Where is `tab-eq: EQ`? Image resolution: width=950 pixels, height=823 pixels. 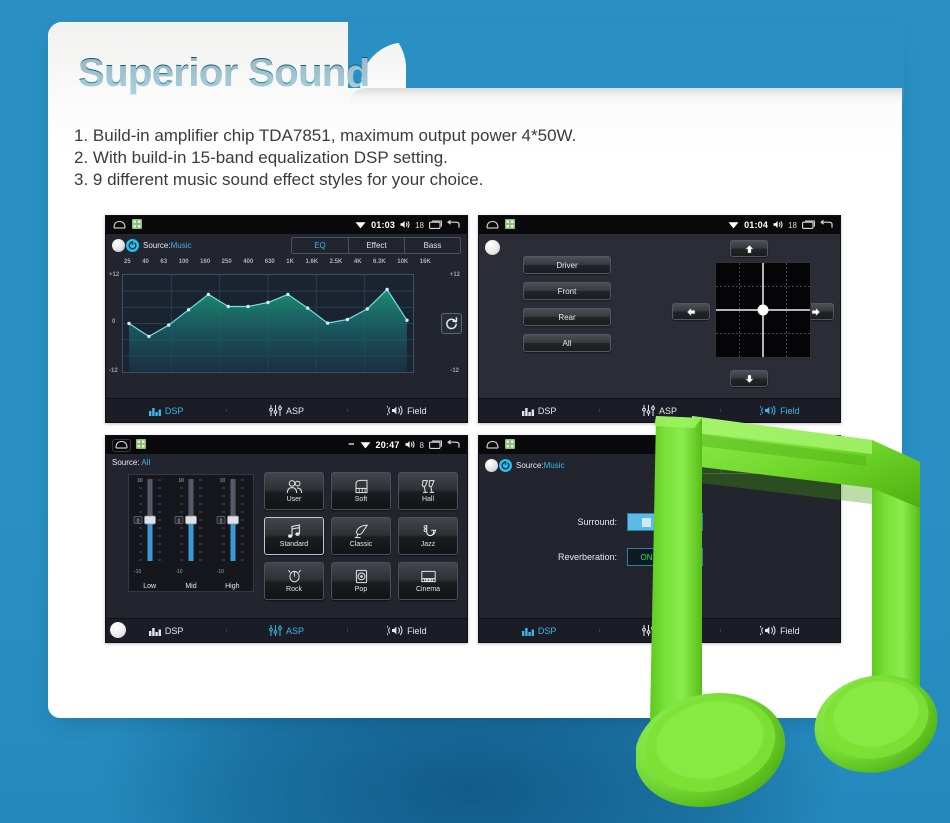
tab-eq: EQ is located at coordinates (320, 245).